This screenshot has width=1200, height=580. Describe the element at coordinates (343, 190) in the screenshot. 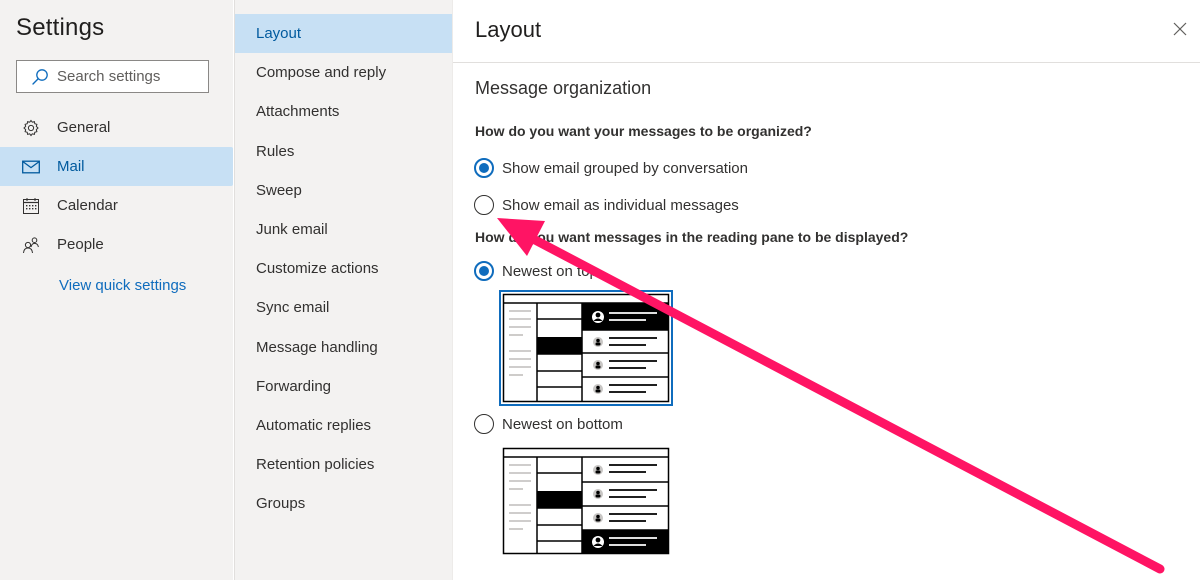

I see `subnav-item-sweep: Sweep` at that location.